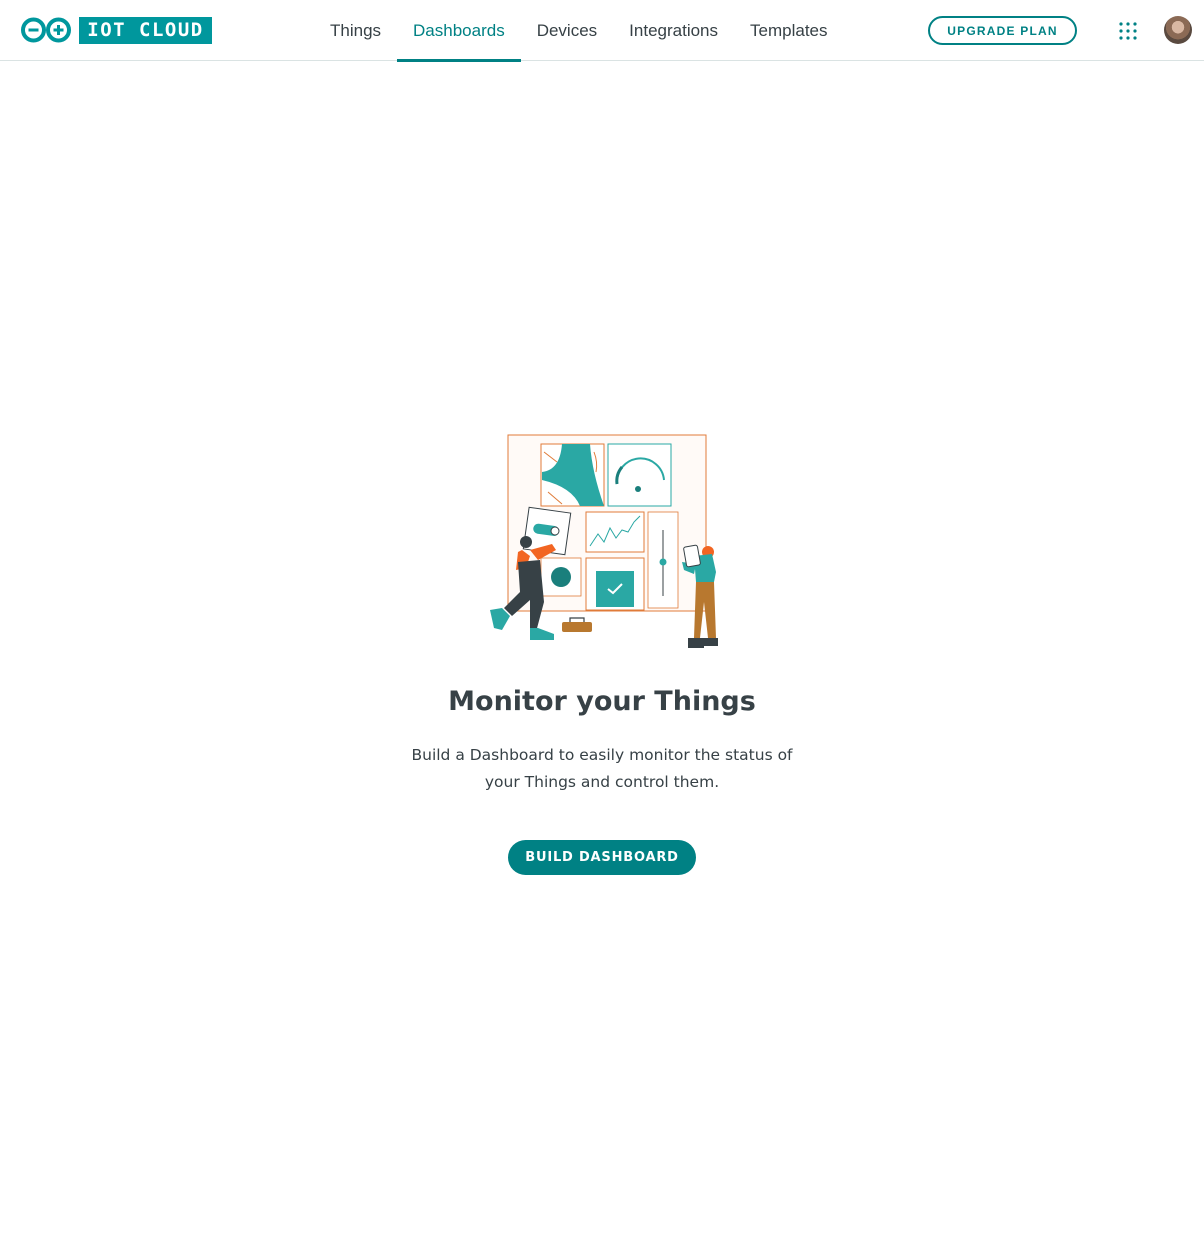 Image resolution: width=1204 pixels, height=1249 pixels. Describe the element at coordinates (145, 30) in the screenshot. I see `brand-name: IOT CLOUD` at that location.